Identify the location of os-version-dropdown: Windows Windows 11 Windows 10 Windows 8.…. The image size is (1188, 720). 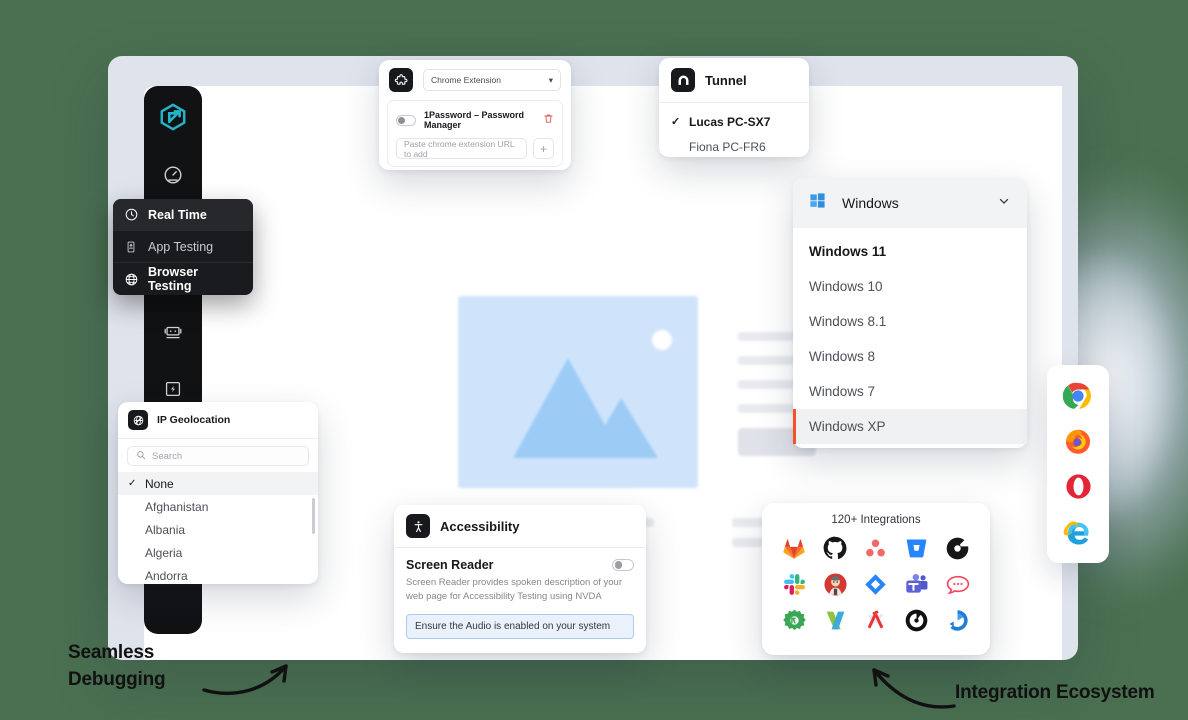
(910, 313).